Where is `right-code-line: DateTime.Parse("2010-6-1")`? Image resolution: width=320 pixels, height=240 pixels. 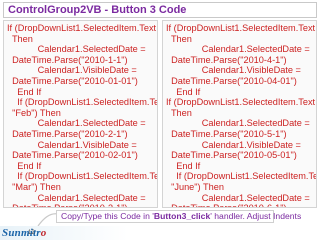 right-code-line: DateTime.Parse("2010-6-1") is located at coordinates (239, 205).